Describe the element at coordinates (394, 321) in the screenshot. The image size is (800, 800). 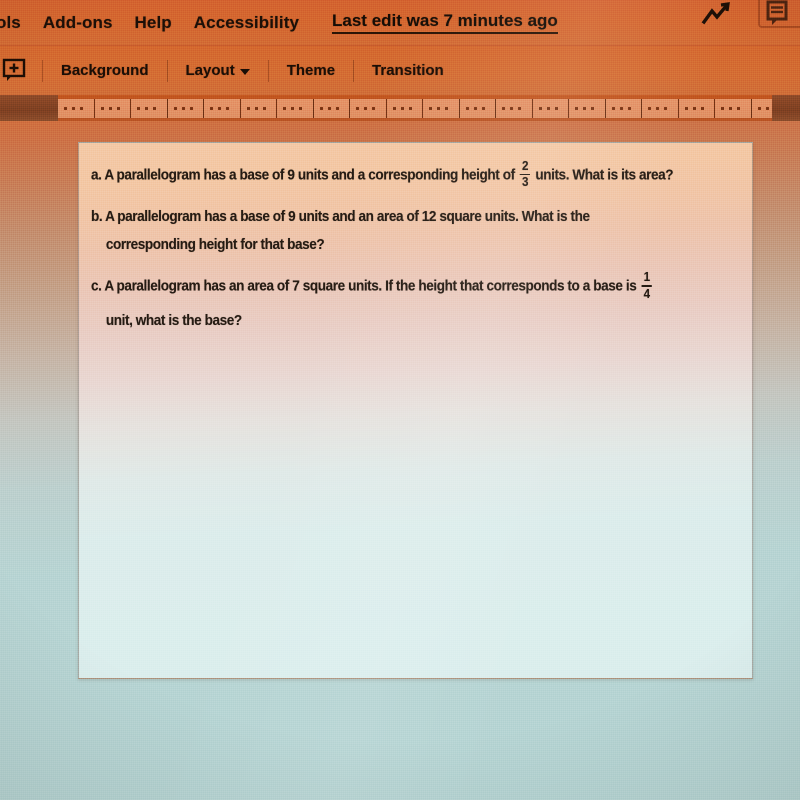
I see `question-line: unit, what is the base?` at that location.